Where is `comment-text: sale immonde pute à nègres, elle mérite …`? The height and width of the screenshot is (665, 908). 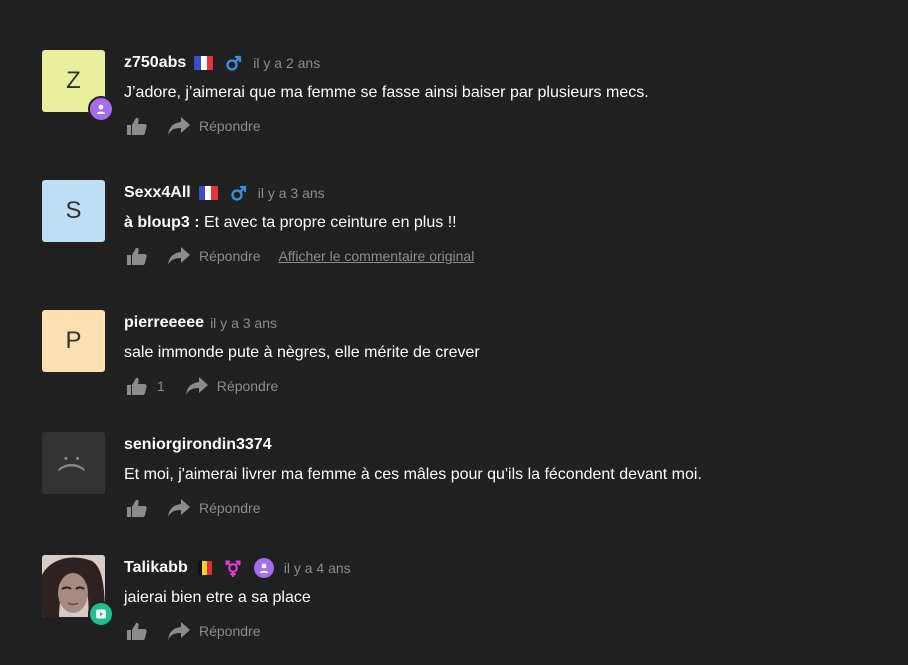
comment-text: sale immonde pute à nègres, elle mérite … is located at coordinates (302, 352).